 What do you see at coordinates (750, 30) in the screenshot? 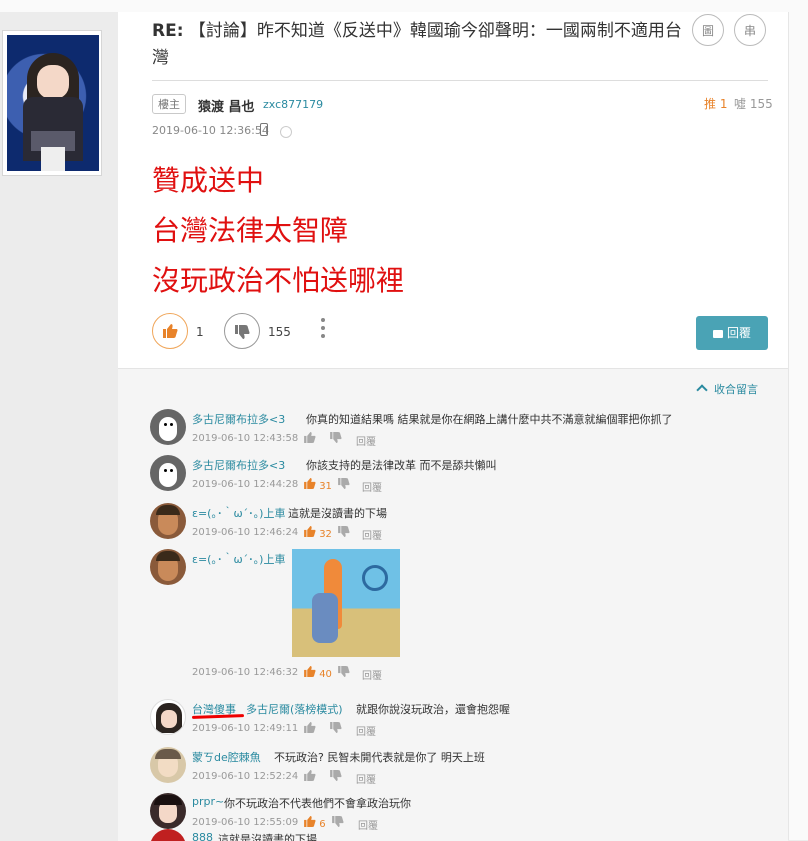
I see `thread-button: 串` at bounding box center [750, 30].